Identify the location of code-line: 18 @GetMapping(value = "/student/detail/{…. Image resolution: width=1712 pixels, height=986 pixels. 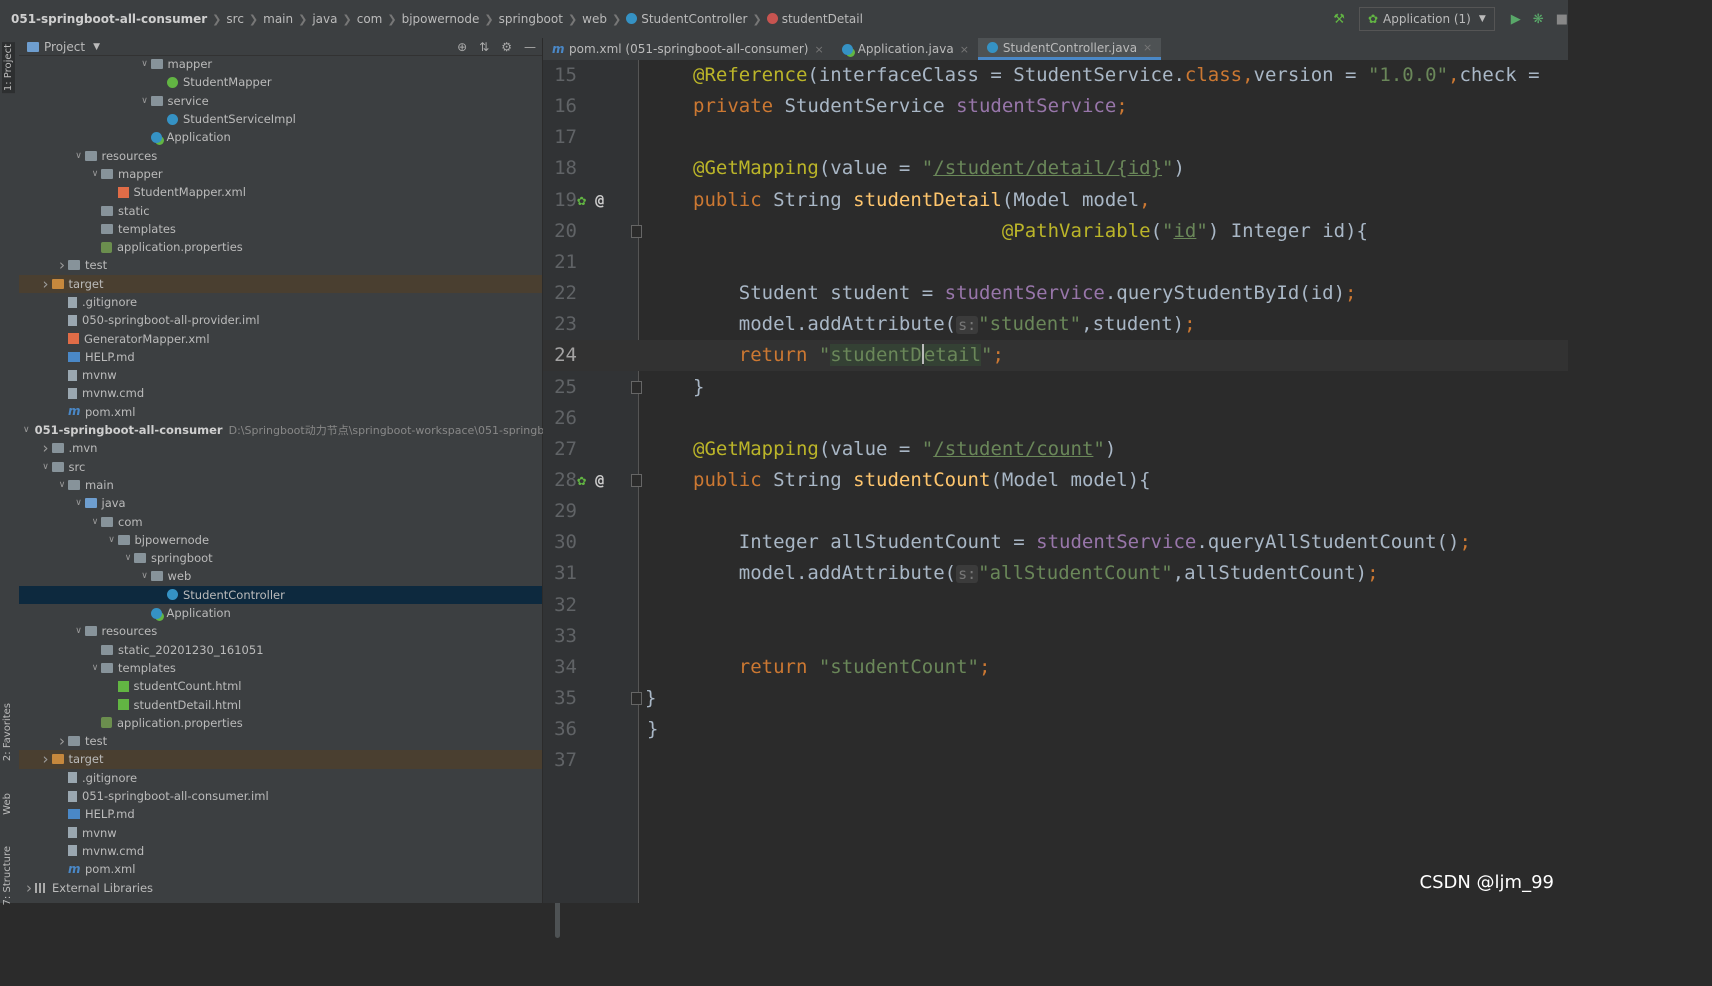
(1055, 168).